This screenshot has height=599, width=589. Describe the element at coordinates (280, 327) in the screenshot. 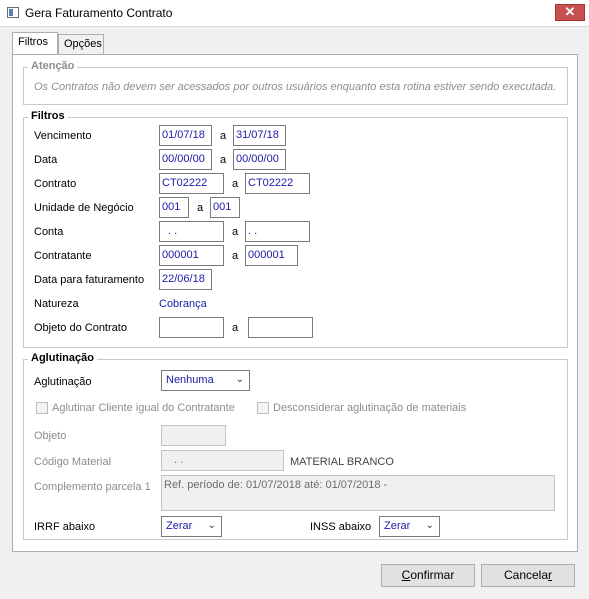

I see `objeto-contrato-to-input` at that location.